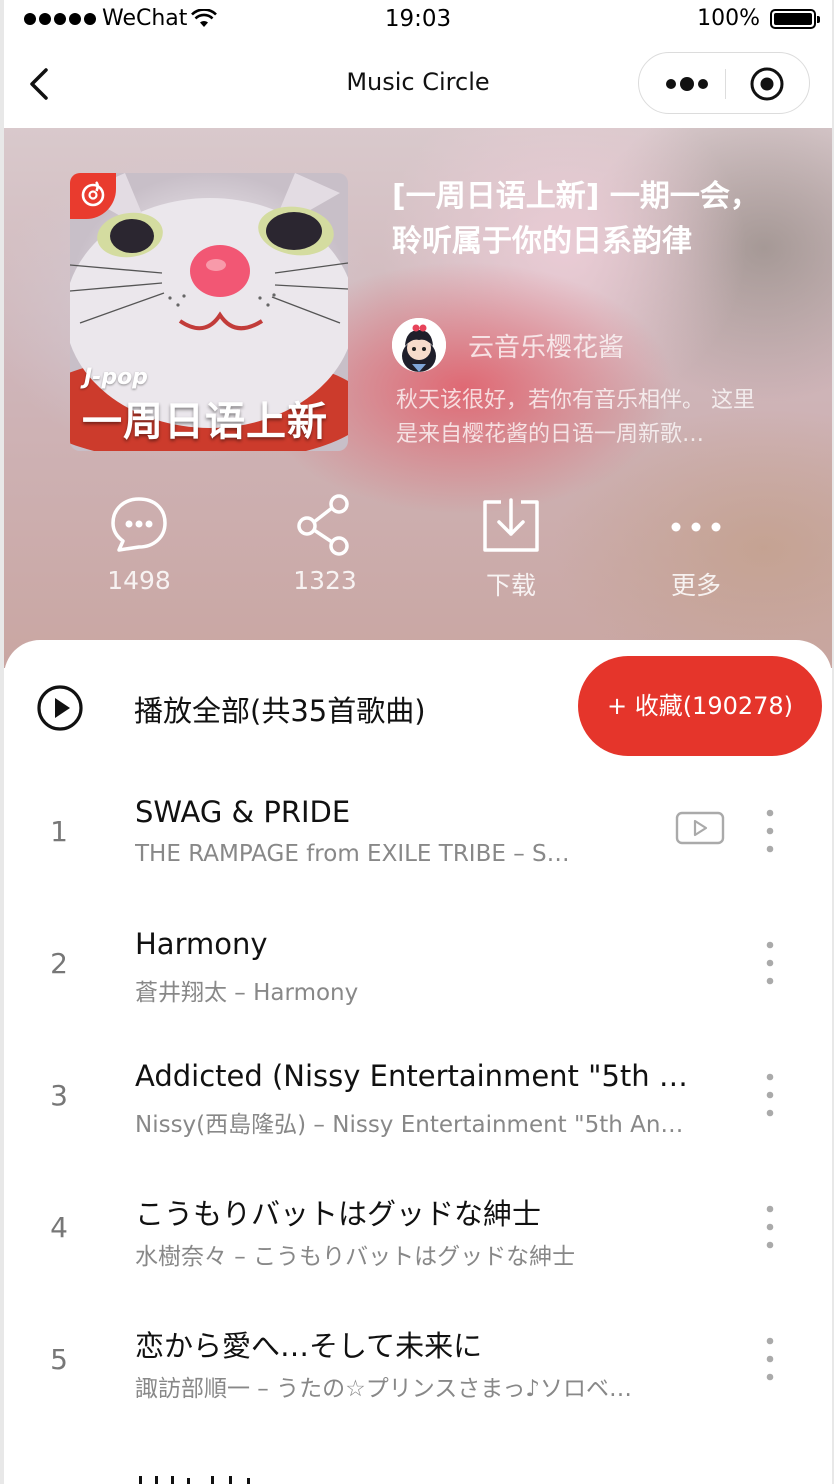 This screenshot has width=834, height=1484. Describe the element at coordinates (696, 527) in the screenshot. I see `more-icon` at that location.